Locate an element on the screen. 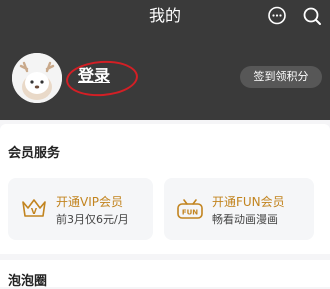  fun-card-title: 开通FUN会员 is located at coordinates (248, 202).